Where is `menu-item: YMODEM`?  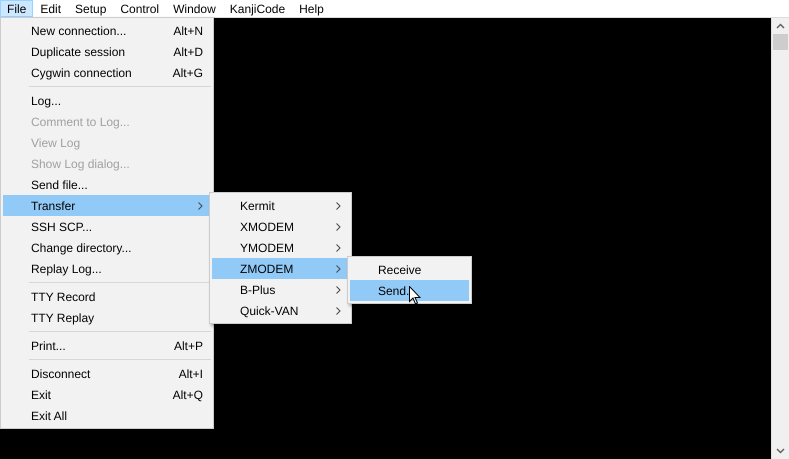
menu-item: YMODEM is located at coordinates (280, 247).